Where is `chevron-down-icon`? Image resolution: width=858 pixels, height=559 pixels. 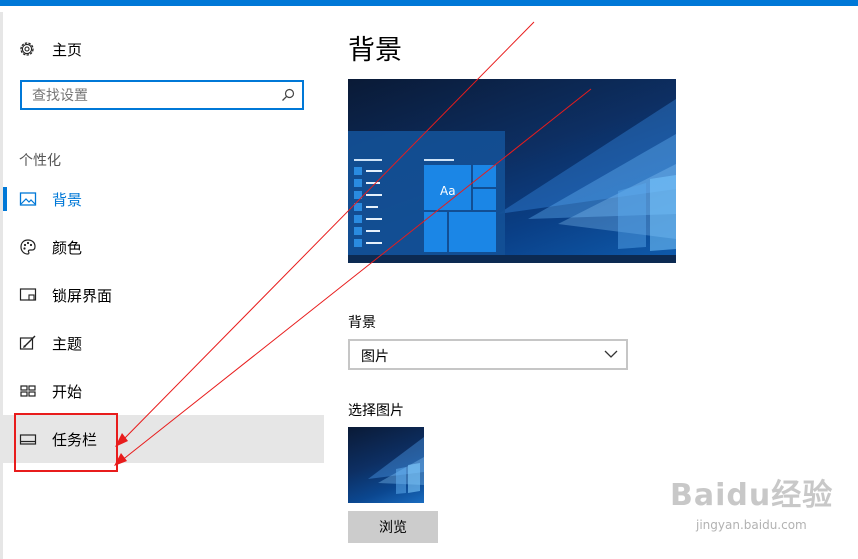
chevron-down-icon is located at coordinates (611, 354).